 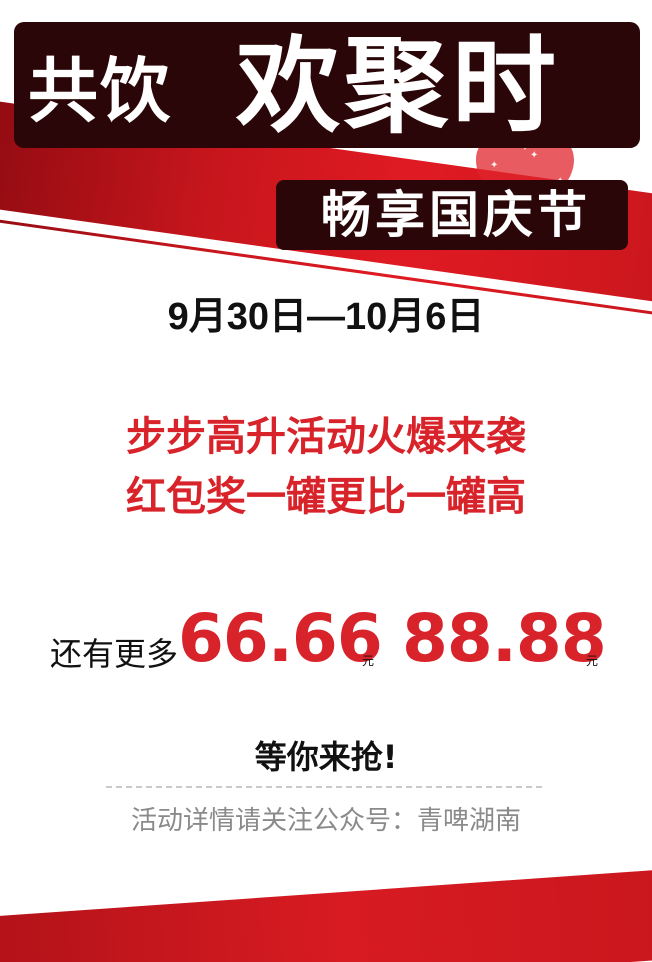 What do you see at coordinates (324, 787) in the screenshot?
I see `dashed-divider` at bounding box center [324, 787].